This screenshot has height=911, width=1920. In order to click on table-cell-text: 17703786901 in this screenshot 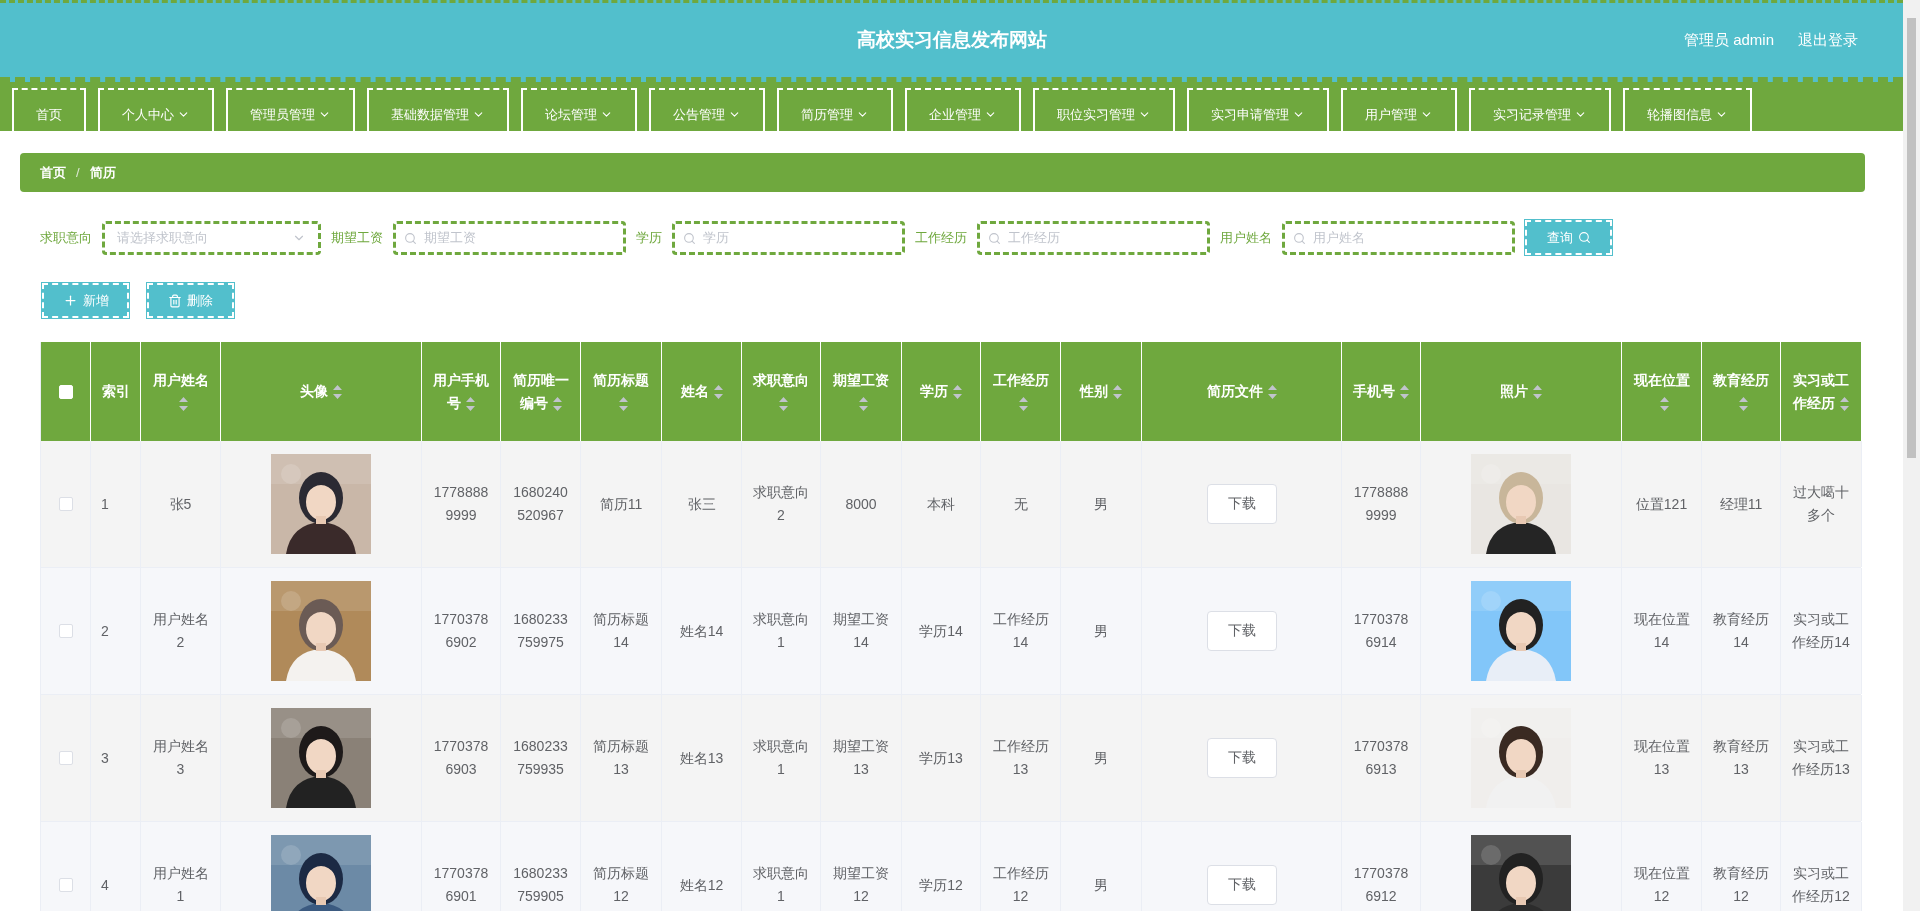, I will do `click(461, 885)`.